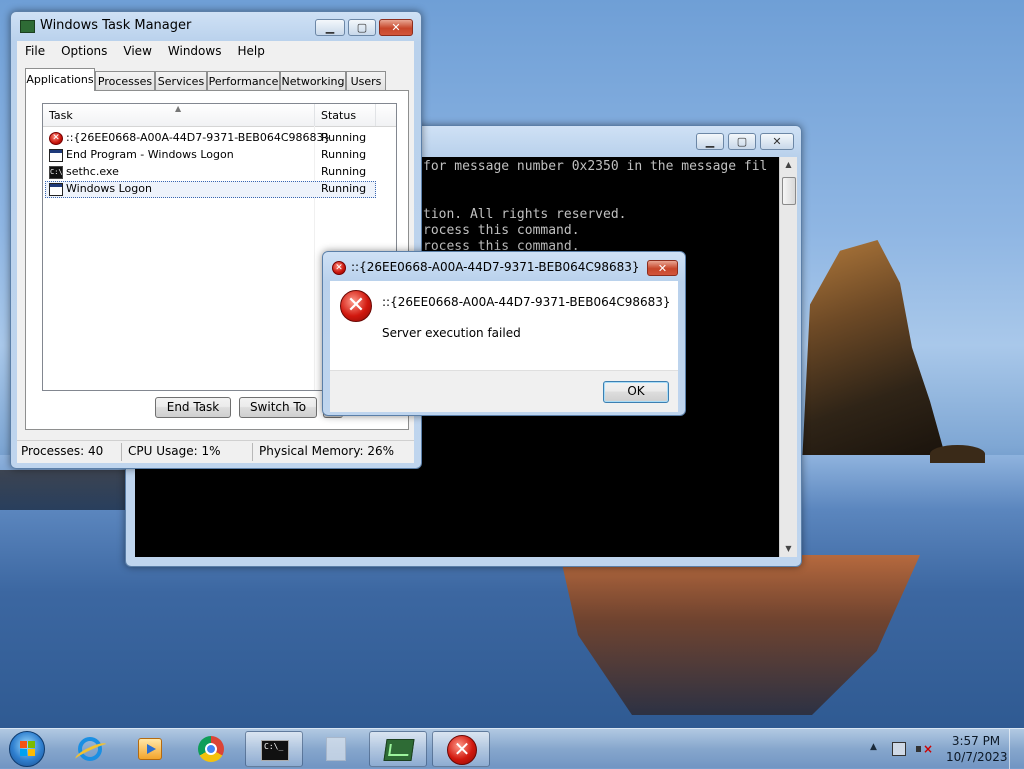  Describe the element at coordinates (366, 80) in the screenshot. I see `tab-users: Users` at that location.